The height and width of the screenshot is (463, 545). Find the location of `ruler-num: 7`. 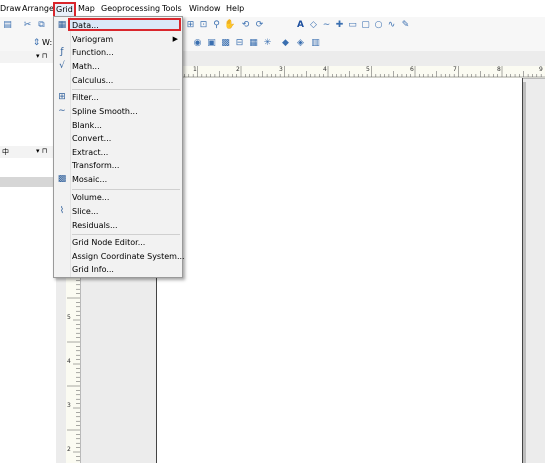

ruler-num: 7 is located at coordinates (455, 69).